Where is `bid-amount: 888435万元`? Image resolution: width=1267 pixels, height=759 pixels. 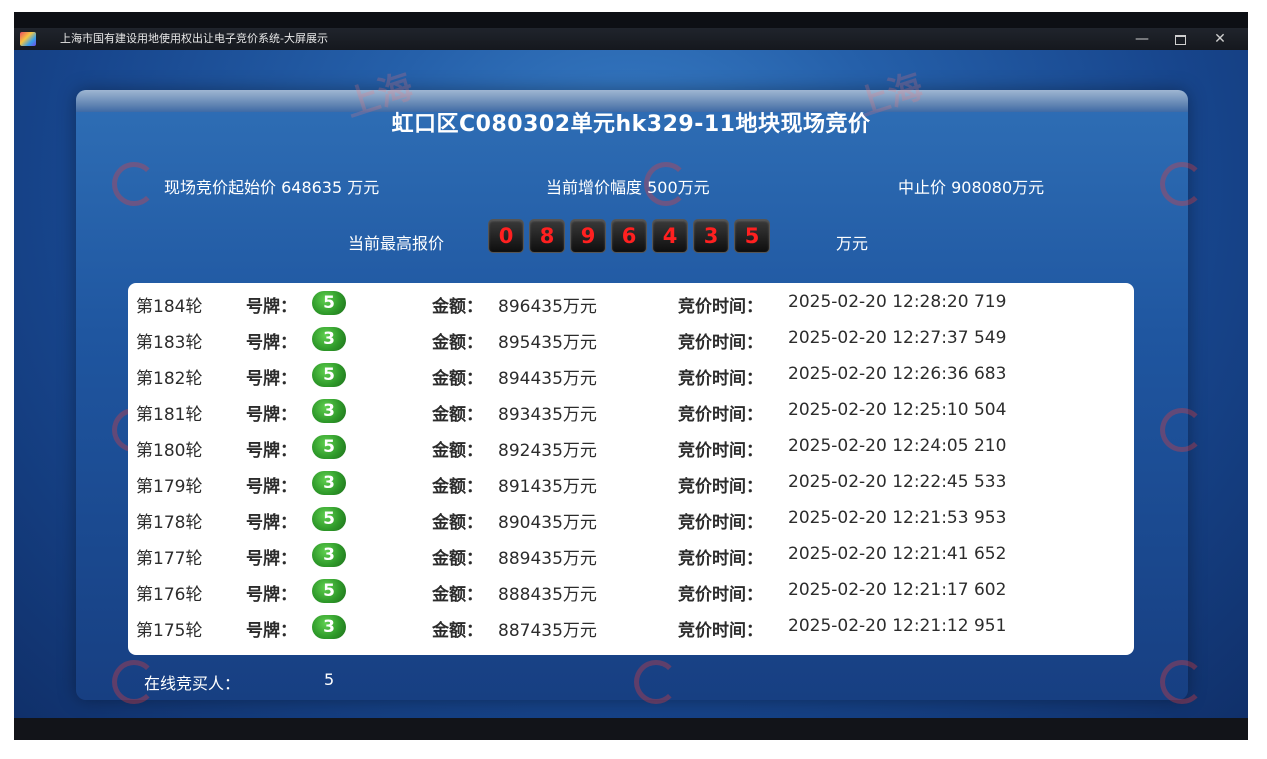
bid-amount: 888435万元 is located at coordinates (547, 595).